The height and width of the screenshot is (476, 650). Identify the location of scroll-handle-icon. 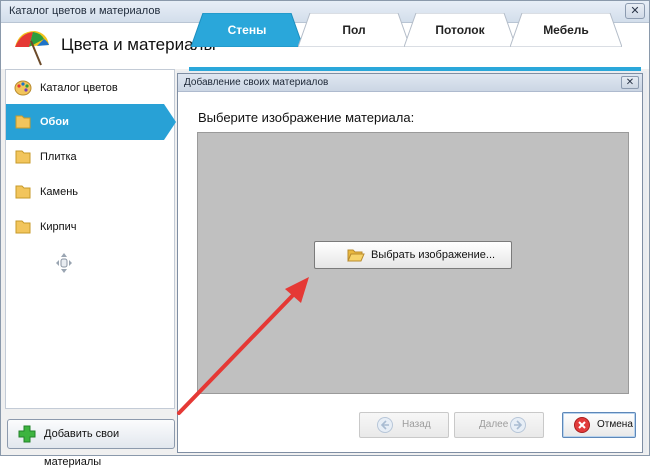
(64, 263).